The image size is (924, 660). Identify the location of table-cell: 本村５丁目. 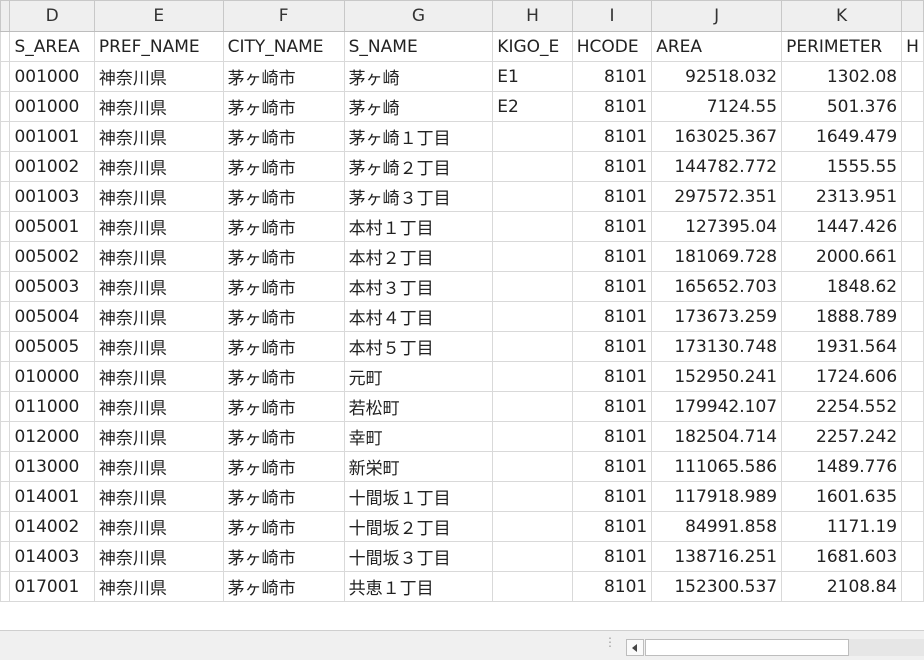
(418, 346).